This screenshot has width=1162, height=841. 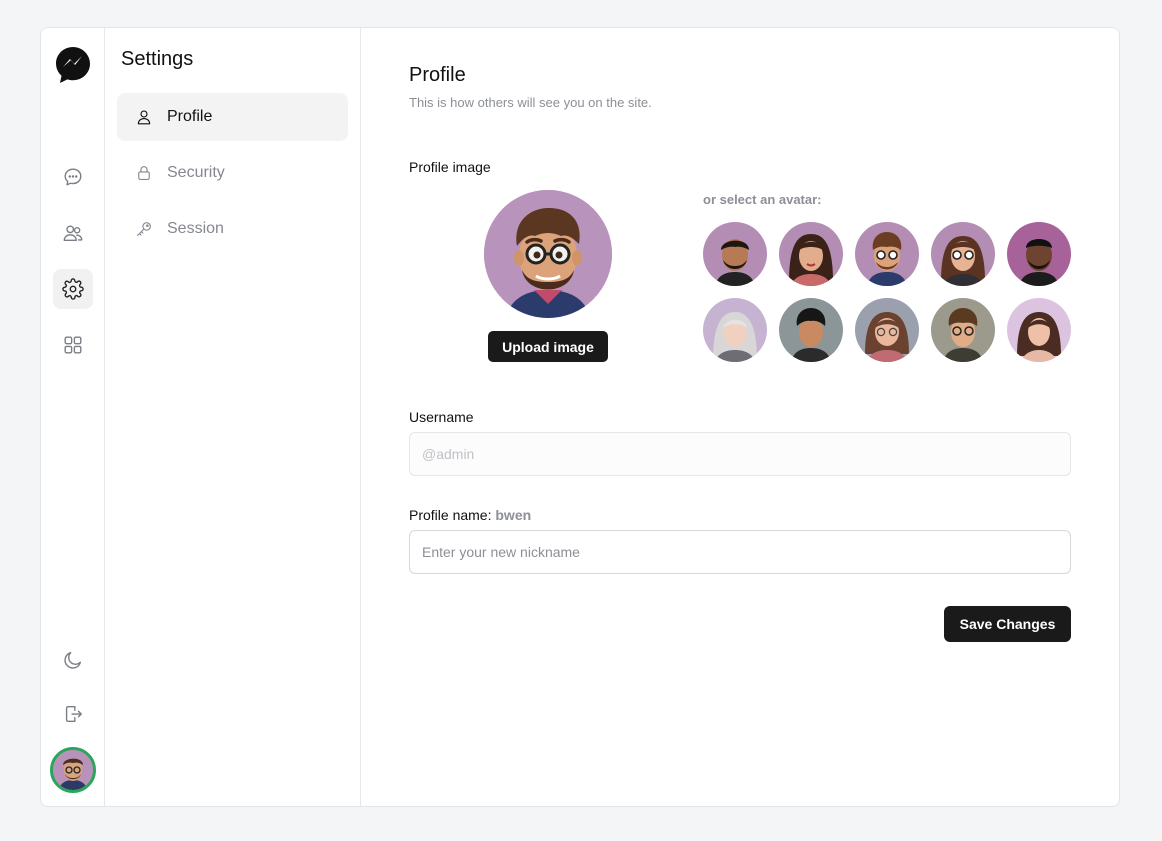 I want to click on avatar-options, so click(x=887, y=292).